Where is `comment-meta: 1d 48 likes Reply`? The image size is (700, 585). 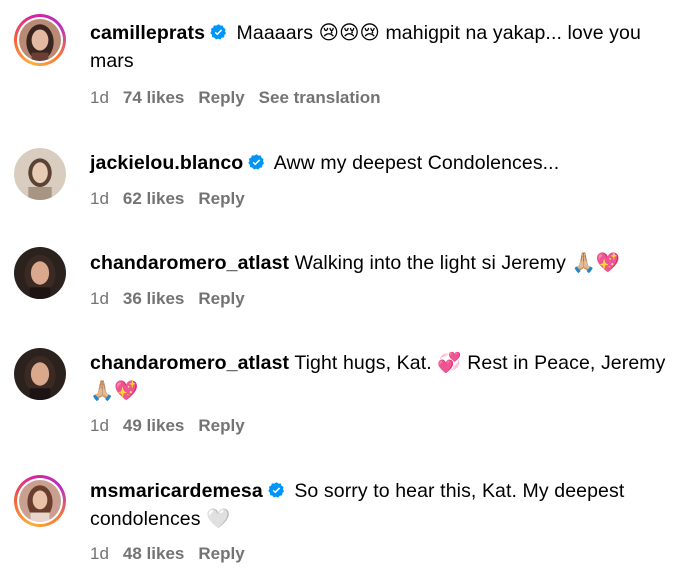 comment-meta: 1d 48 likes Reply is located at coordinates (174, 554).